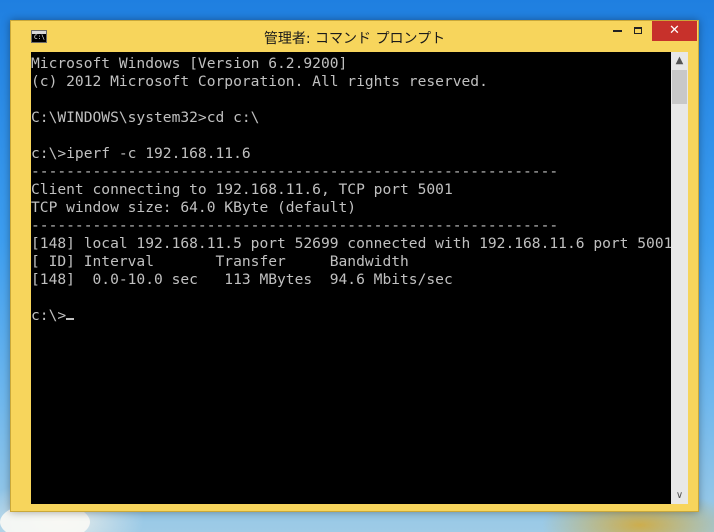 The height and width of the screenshot is (532, 714). I want to click on console-line: [ ID] Interval Transfer Bandwidth, so click(220, 261).